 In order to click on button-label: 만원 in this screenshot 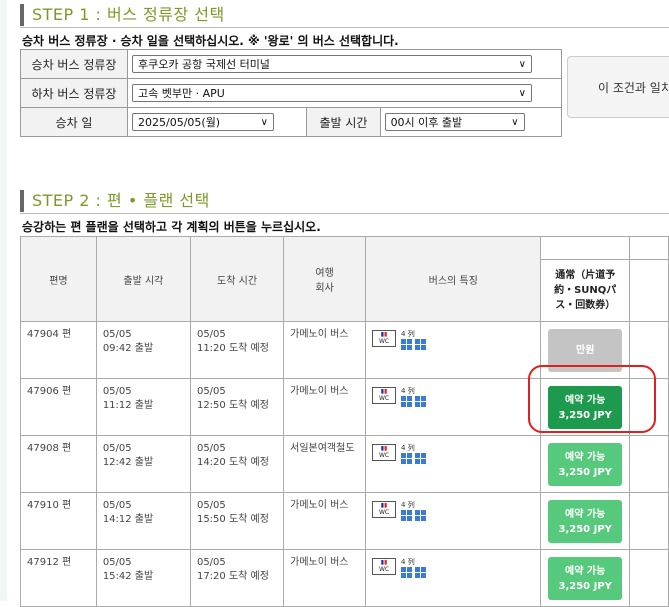, I will do `click(585, 350)`.